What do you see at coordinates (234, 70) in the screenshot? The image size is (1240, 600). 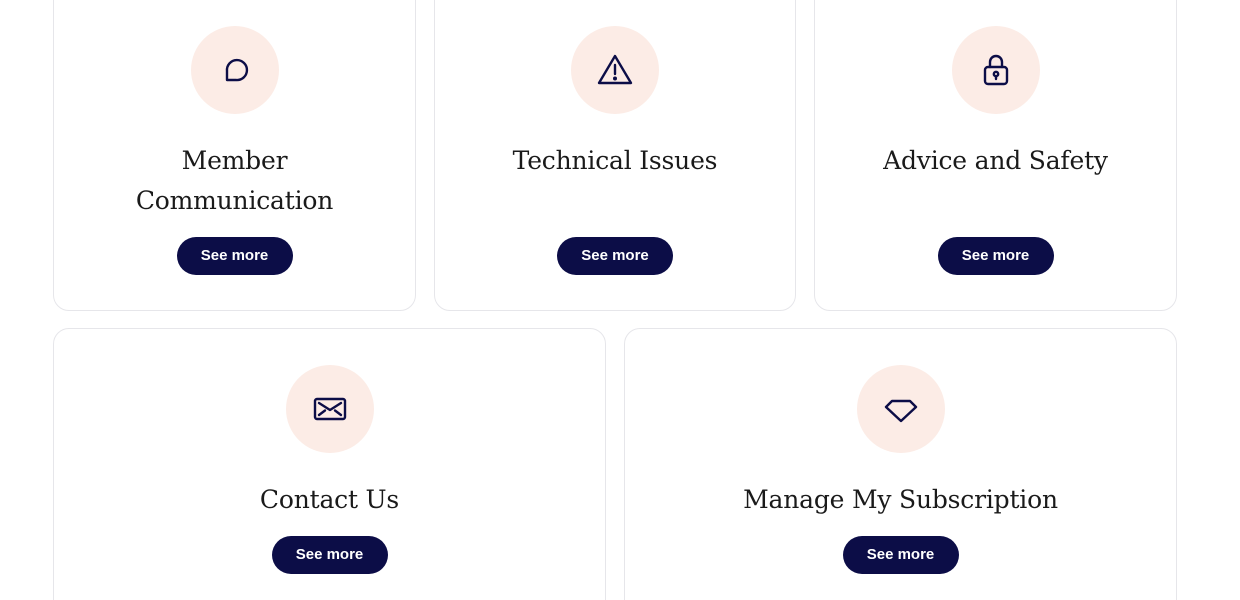 I see `chat-bubble-icon` at bounding box center [234, 70].